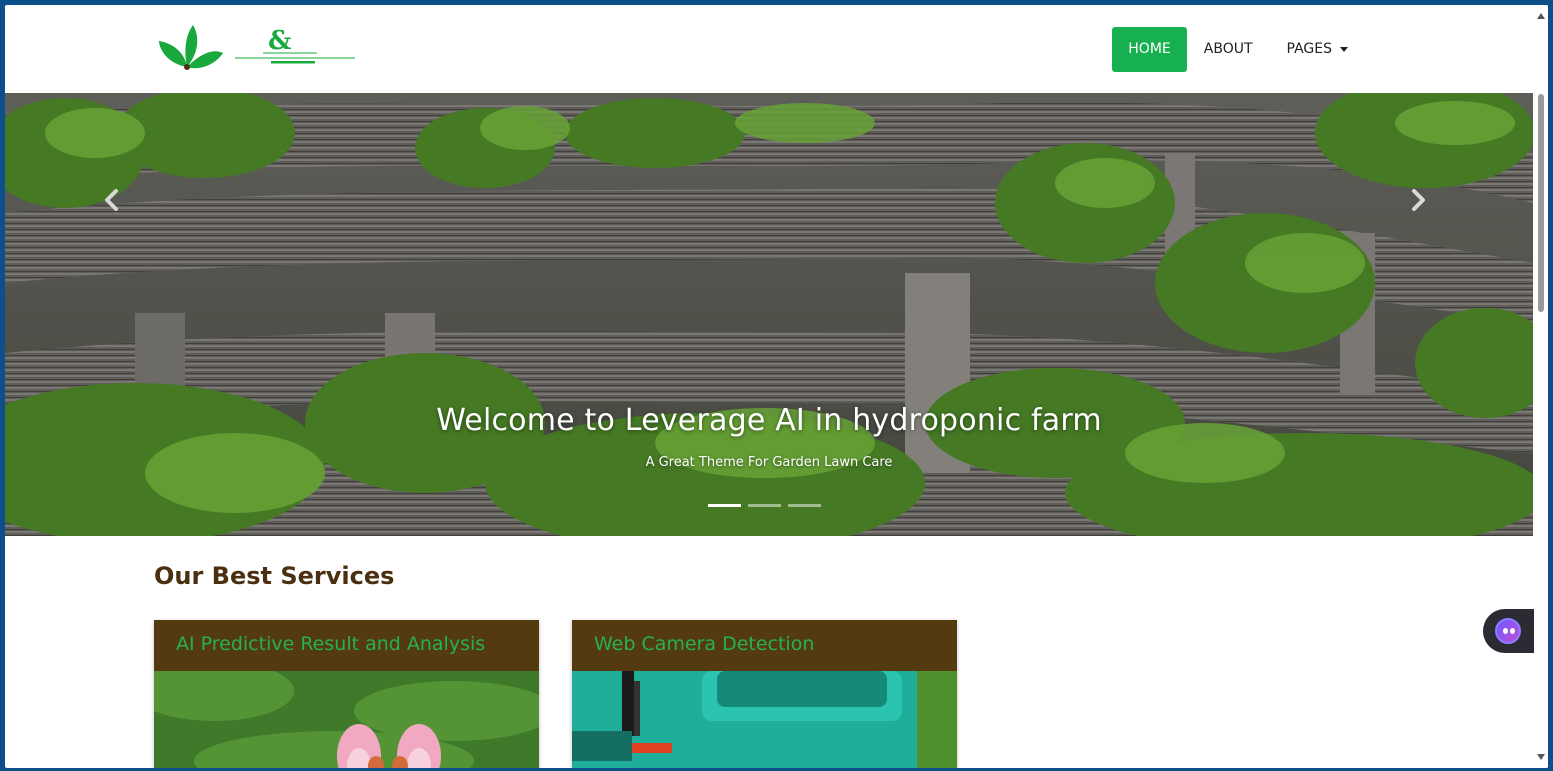 This screenshot has width=1553, height=771. I want to click on service-card-title: AI Predictive Result and Analysis, so click(346, 645).